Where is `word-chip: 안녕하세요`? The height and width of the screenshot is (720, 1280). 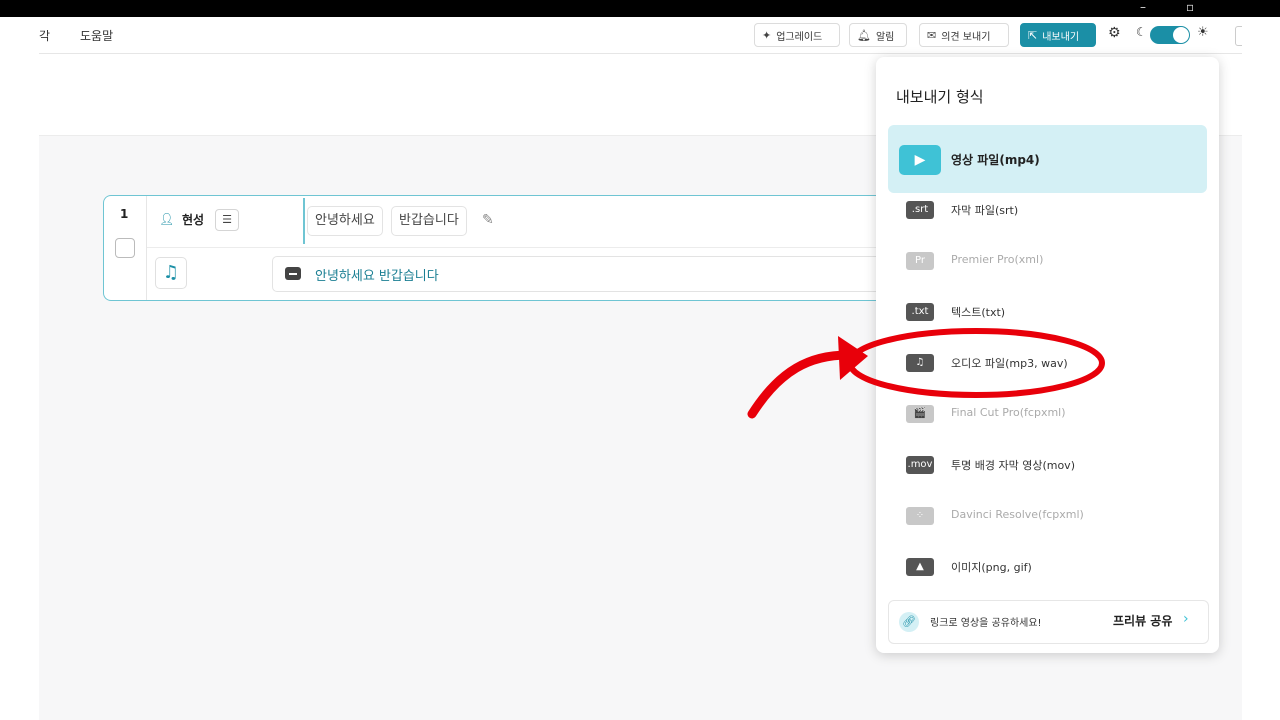 word-chip: 안녕하세요 is located at coordinates (345, 221).